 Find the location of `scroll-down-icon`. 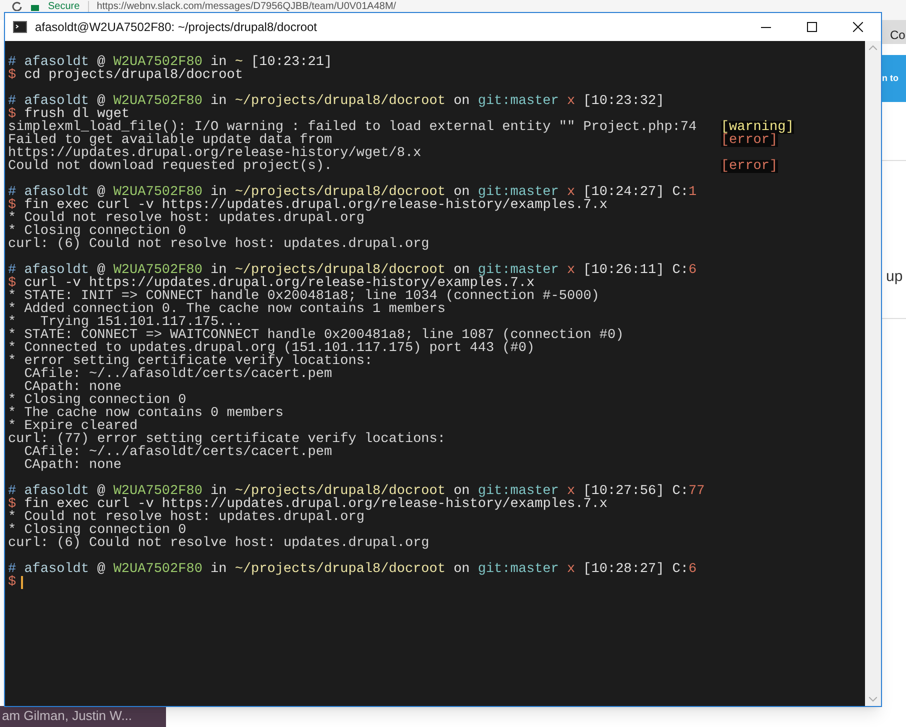

scroll-down-icon is located at coordinates (873, 699).